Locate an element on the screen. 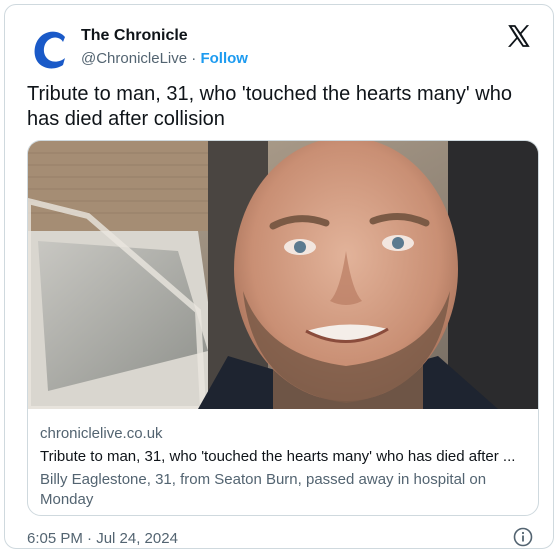 Image resolution: width=560 pixels, height=551 pixels. author-handle-row: @ChronicleLive · Follow is located at coordinates (164, 58).